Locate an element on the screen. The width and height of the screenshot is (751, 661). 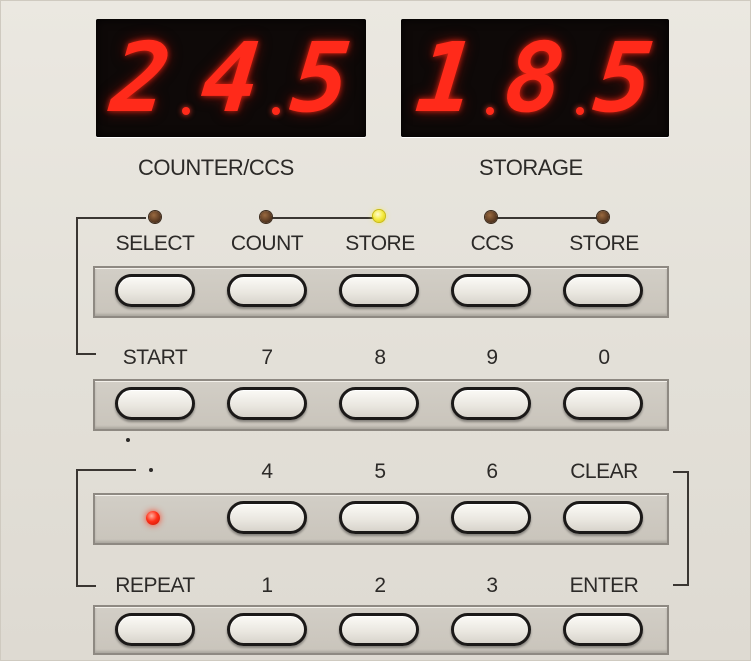
key-0-label: 0 is located at coordinates (604, 357).